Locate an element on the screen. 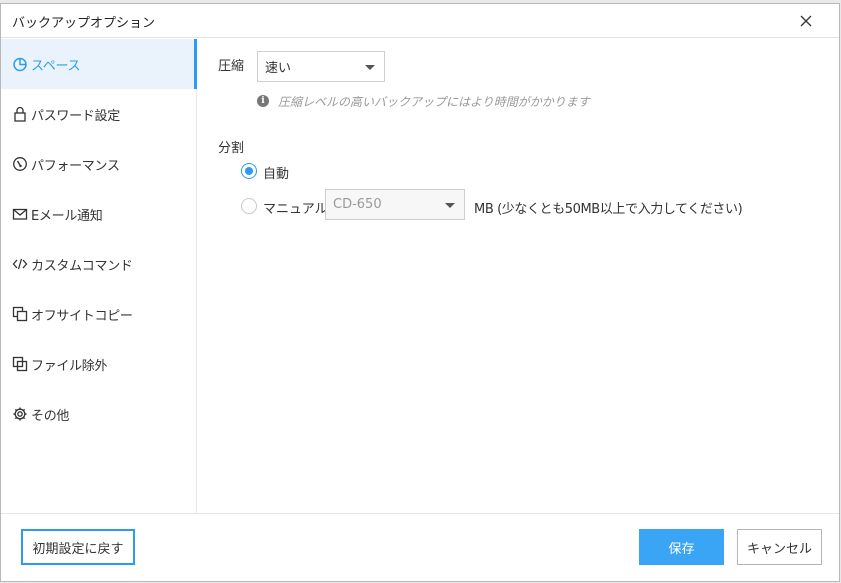  compression-label: 圧縮 is located at coordinates (231, 66).